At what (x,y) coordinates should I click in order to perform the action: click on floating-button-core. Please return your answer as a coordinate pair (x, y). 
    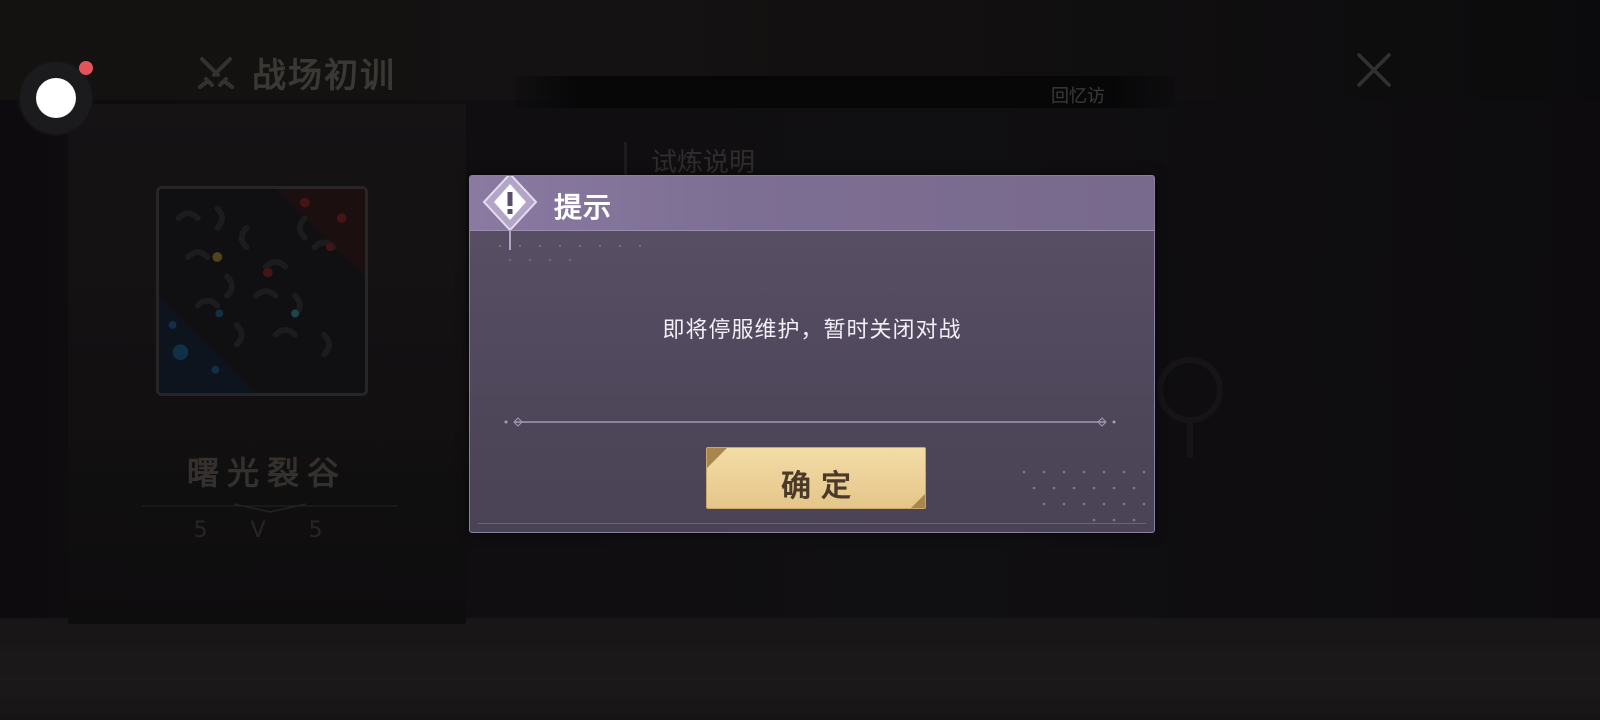
    Looking at the image, I should click on (56, 98).